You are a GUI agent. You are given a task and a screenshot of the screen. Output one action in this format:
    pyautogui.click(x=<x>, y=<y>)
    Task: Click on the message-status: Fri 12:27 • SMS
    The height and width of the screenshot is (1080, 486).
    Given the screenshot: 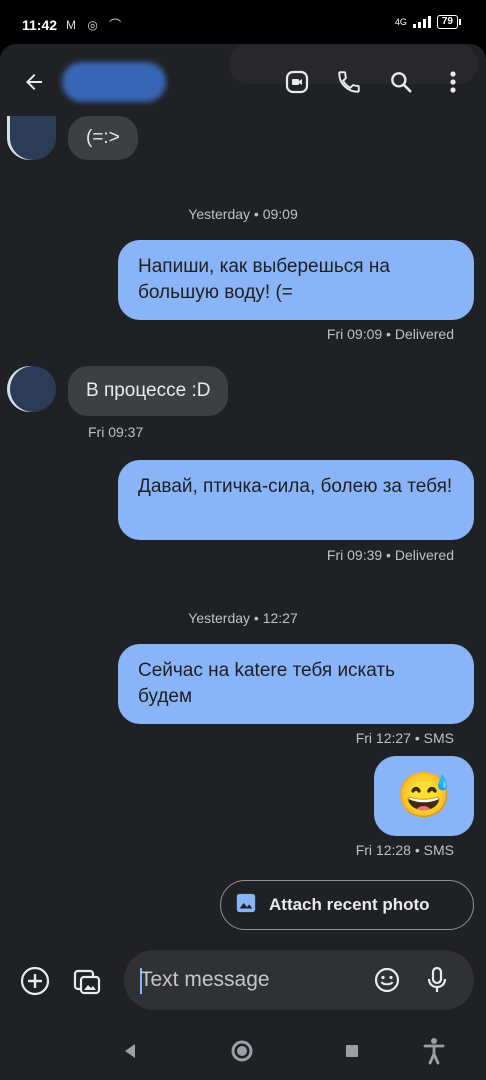 What is the action you would take?
    pyautogui.click(x=404, y=738)
    